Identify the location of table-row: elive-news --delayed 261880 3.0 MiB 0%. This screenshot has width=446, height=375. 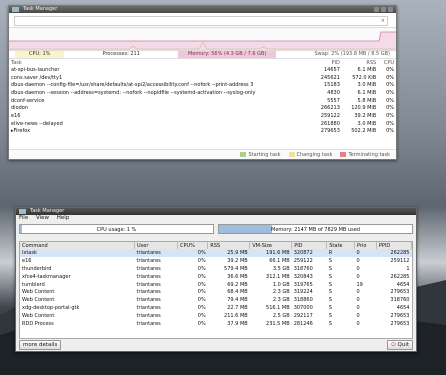
(202, 124).